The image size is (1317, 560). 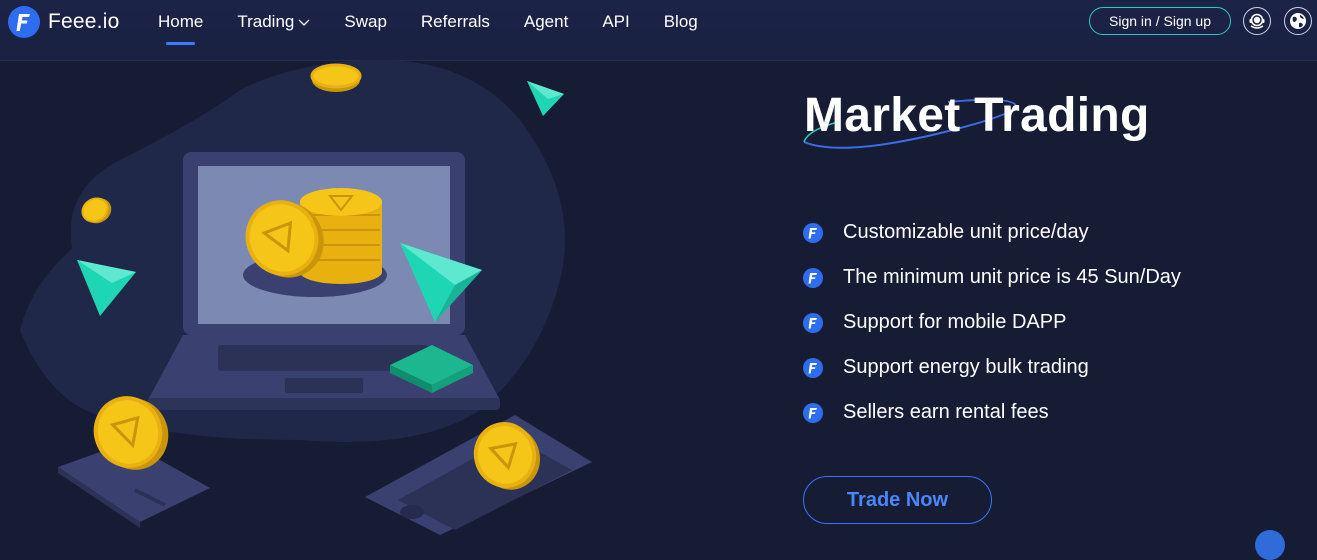 What do you see at coordinates (545, 98) in the screenshot?
I see `gem-icon` at bounding box center [545, 98].